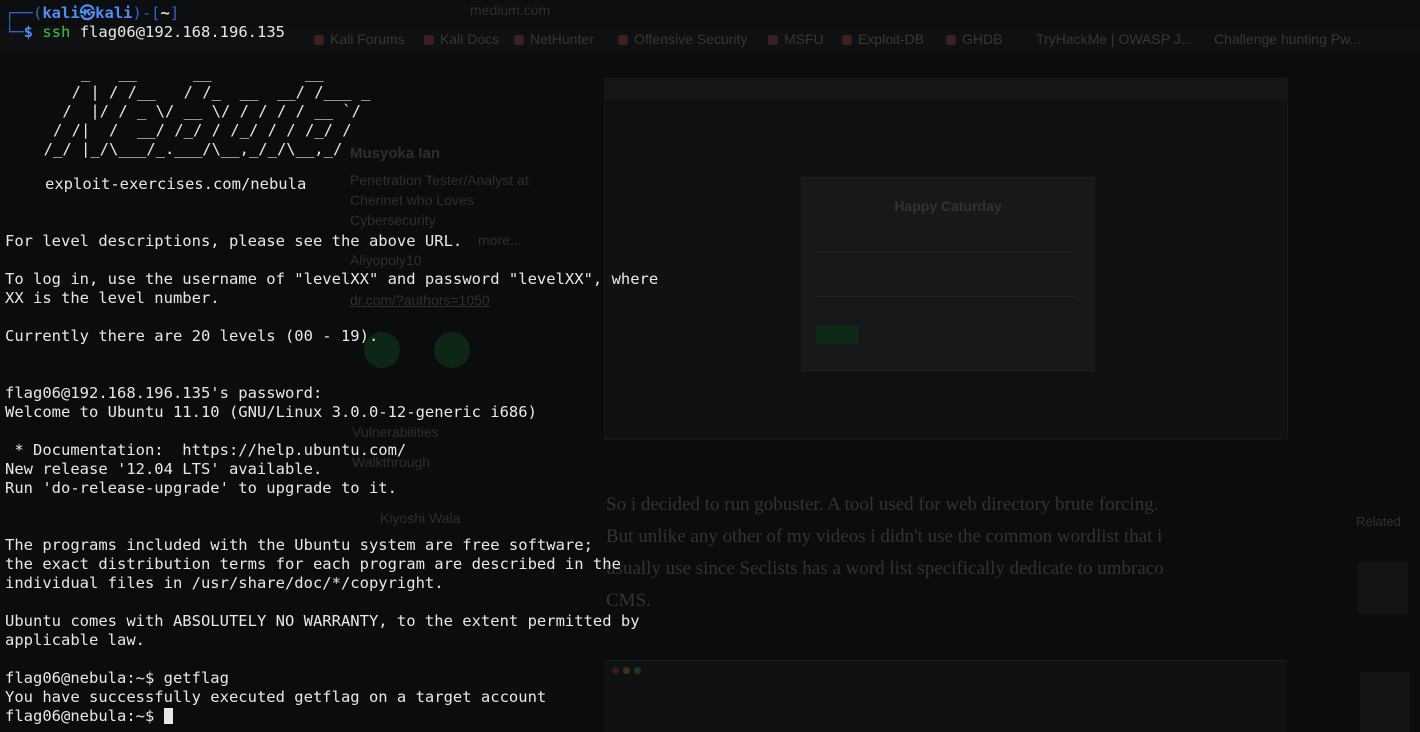 The width and height of the screenshot is (1420, 732). Describe the element at coordinates (146, 13) in the screenshot. I see `prompt-frame: )-[` at that location.